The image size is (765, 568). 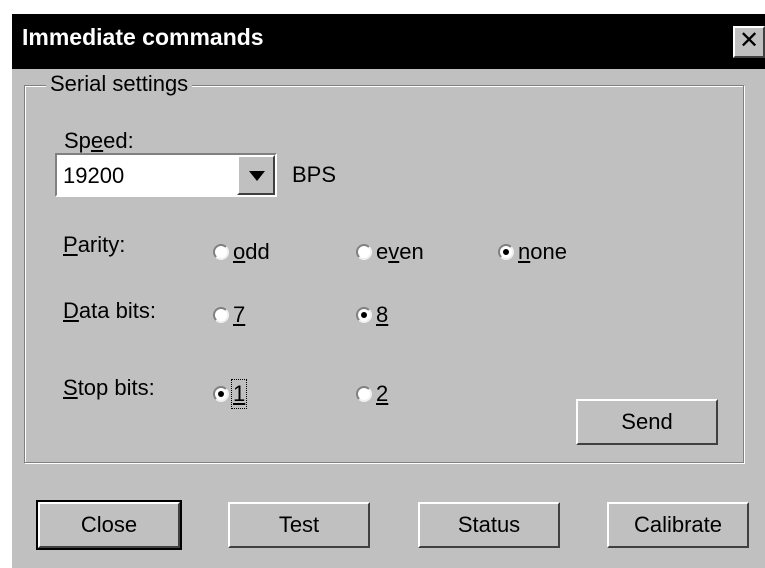 I want to click on stop-bits-2-radio: 2, so click(x=372, y=394).